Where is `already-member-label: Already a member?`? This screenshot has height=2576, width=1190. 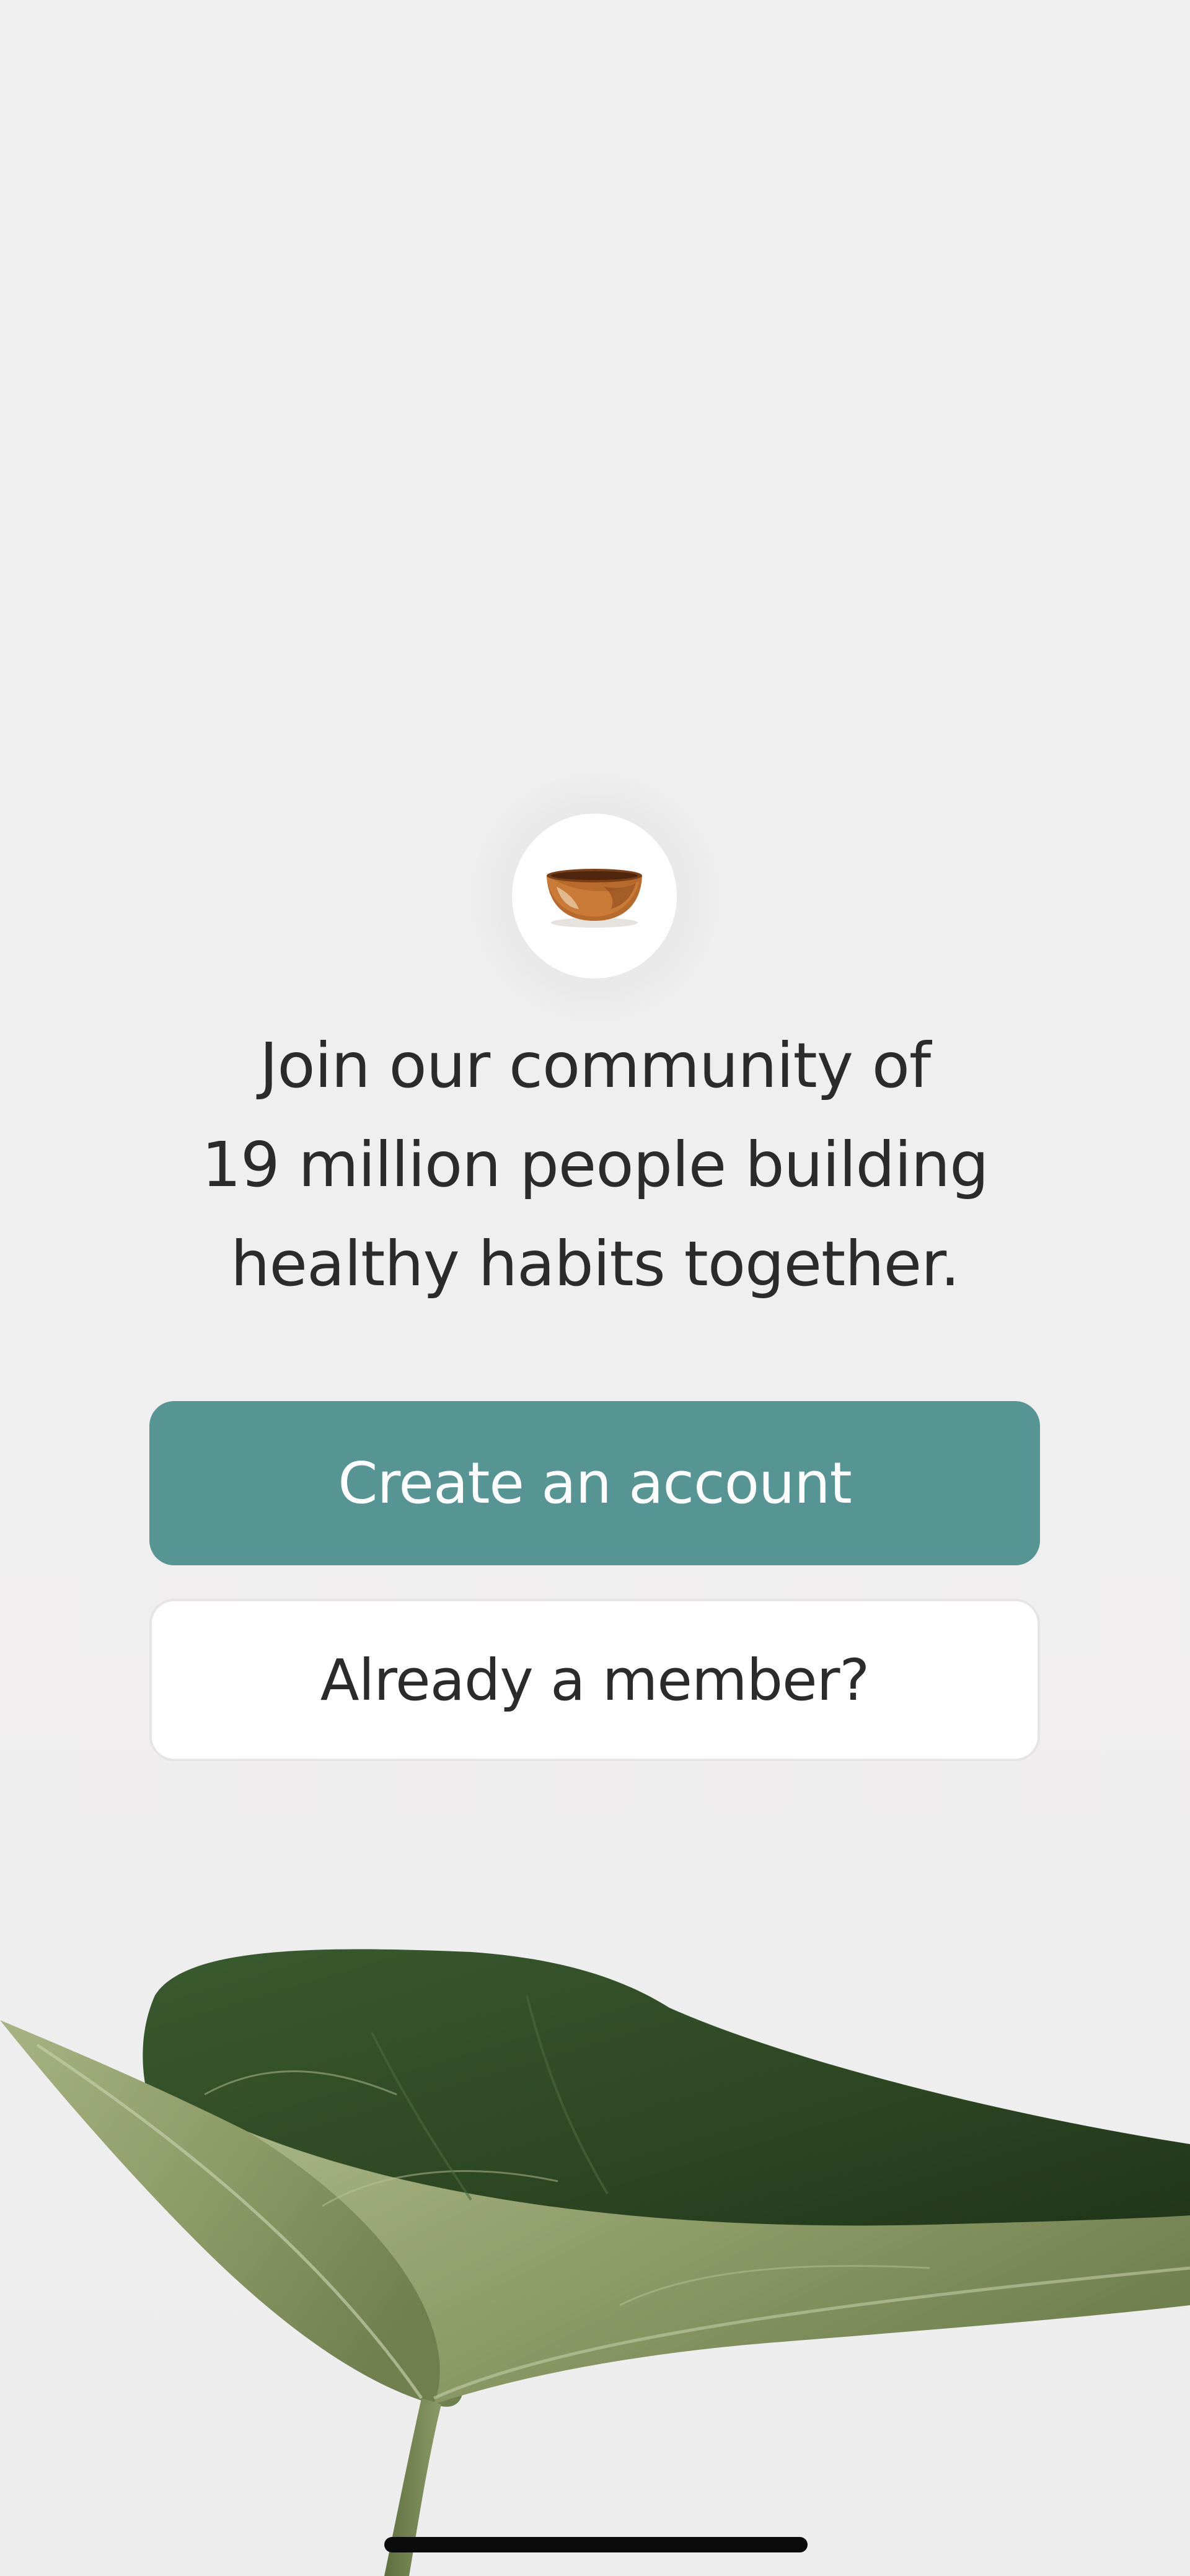
already-member-label: Already a member? is located at coordinates (595, 1680).